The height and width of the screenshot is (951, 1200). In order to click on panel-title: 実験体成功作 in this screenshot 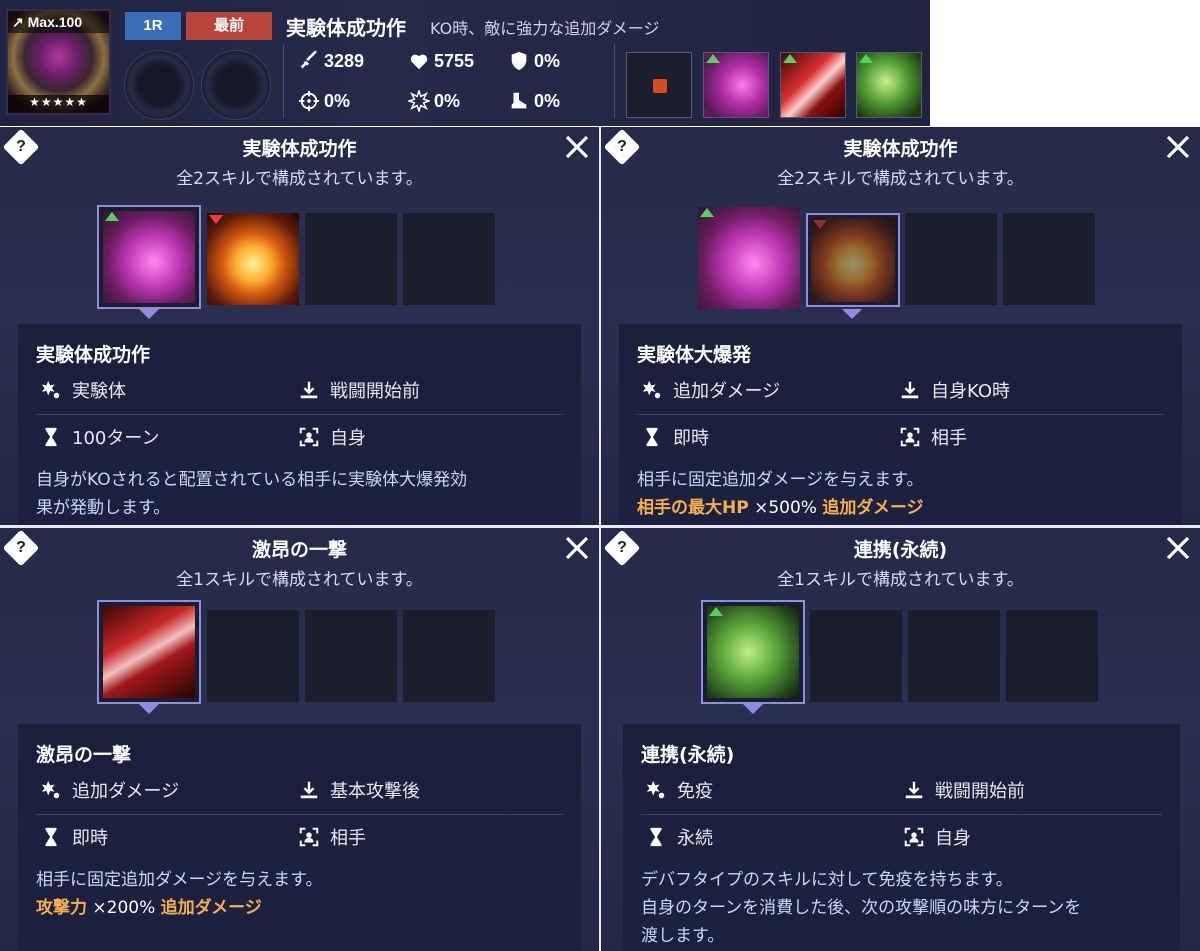, I will do `click(299, 149)`.